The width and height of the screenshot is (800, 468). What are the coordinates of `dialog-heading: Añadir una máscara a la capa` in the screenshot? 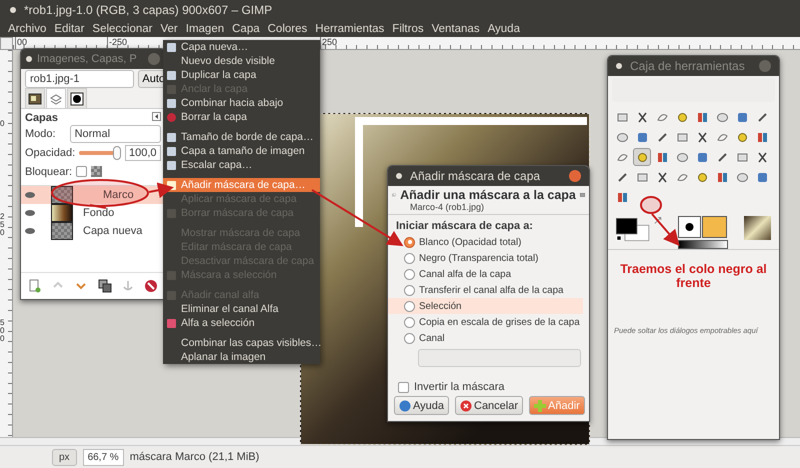 It's located at (488, 195).